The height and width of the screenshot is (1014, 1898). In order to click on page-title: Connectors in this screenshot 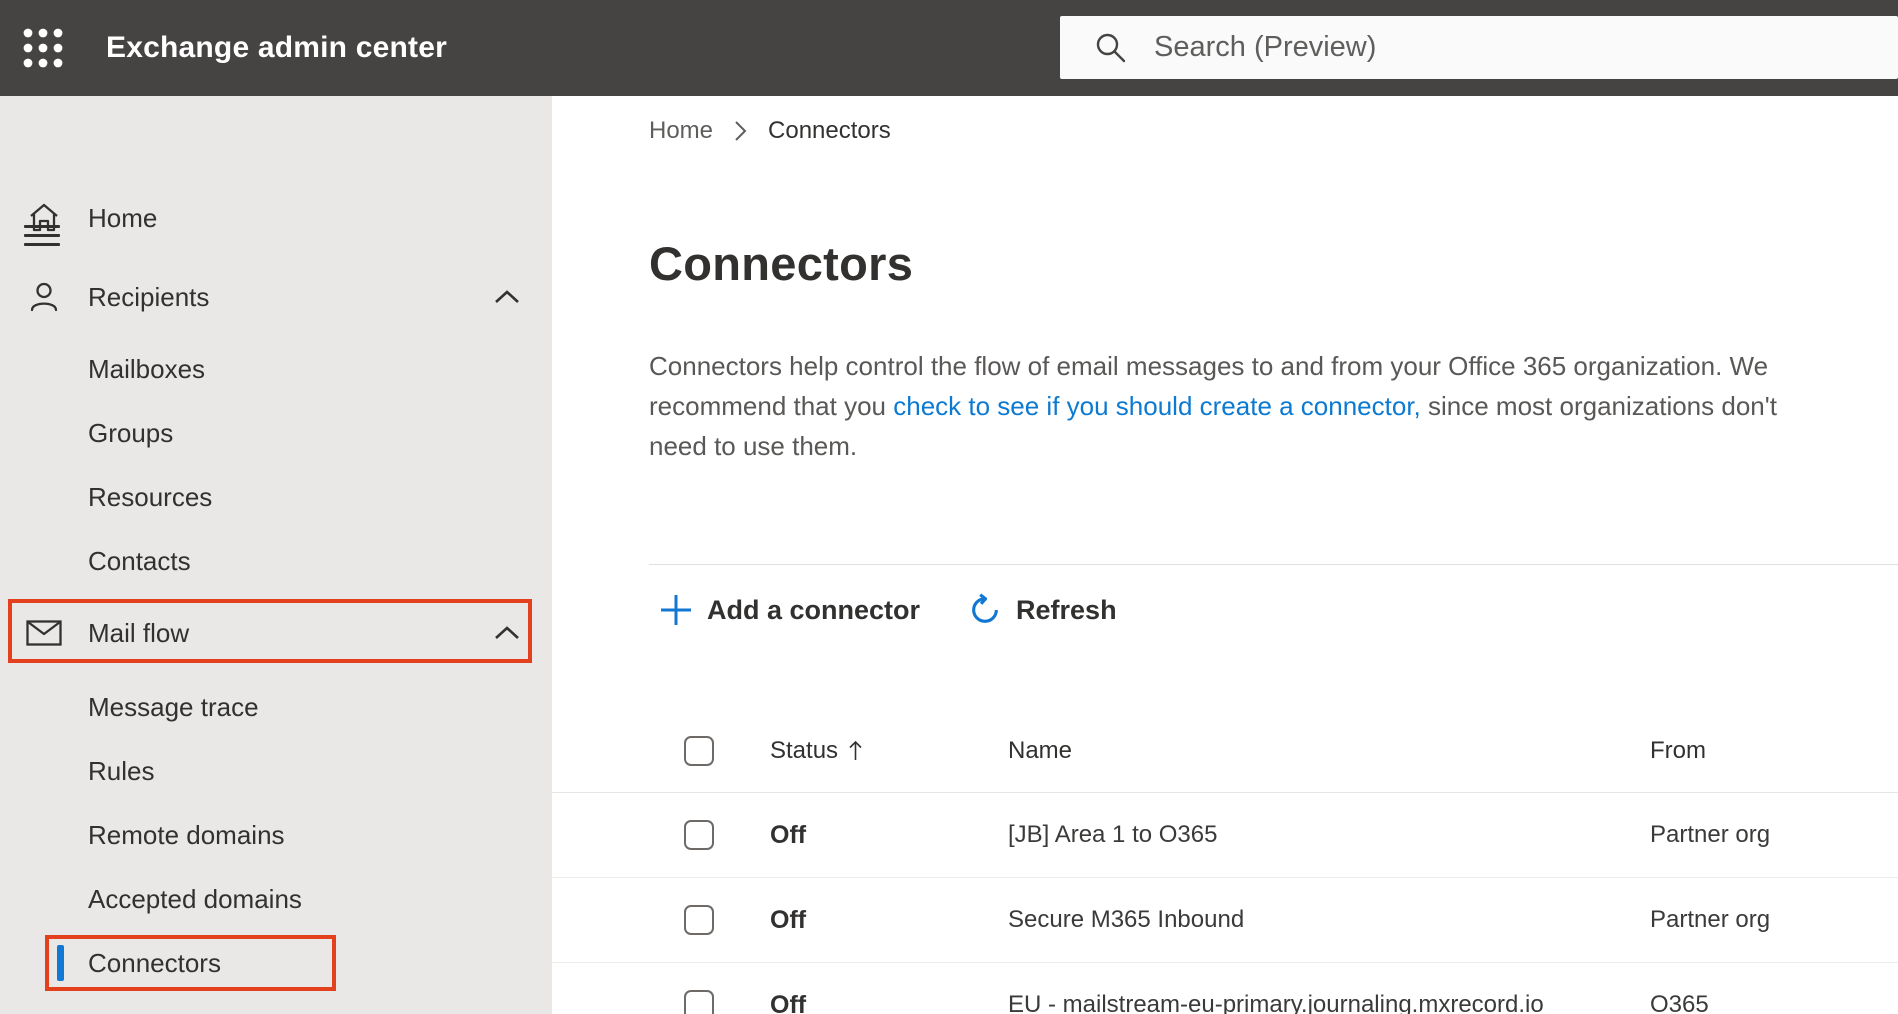, I will do `click(781, 263)`.